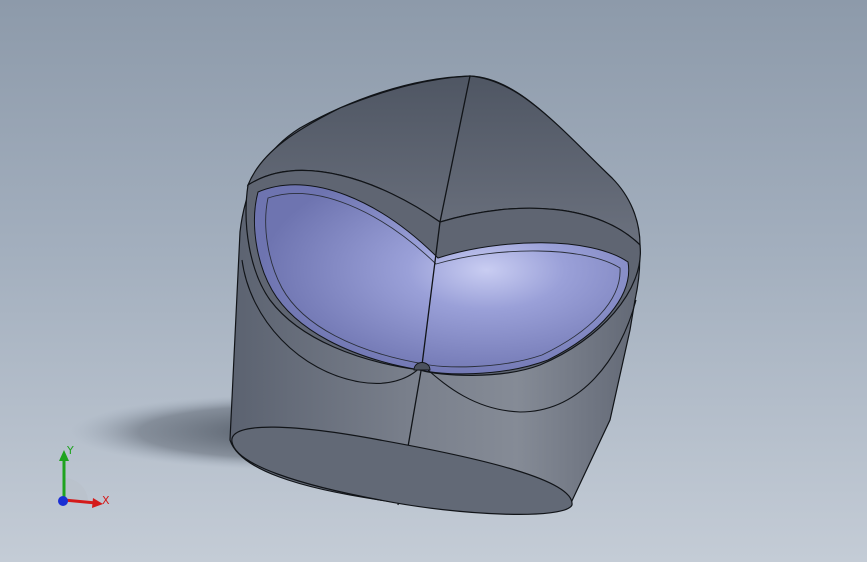  I want to click on axis-triad: Y X, so click(84, 476).